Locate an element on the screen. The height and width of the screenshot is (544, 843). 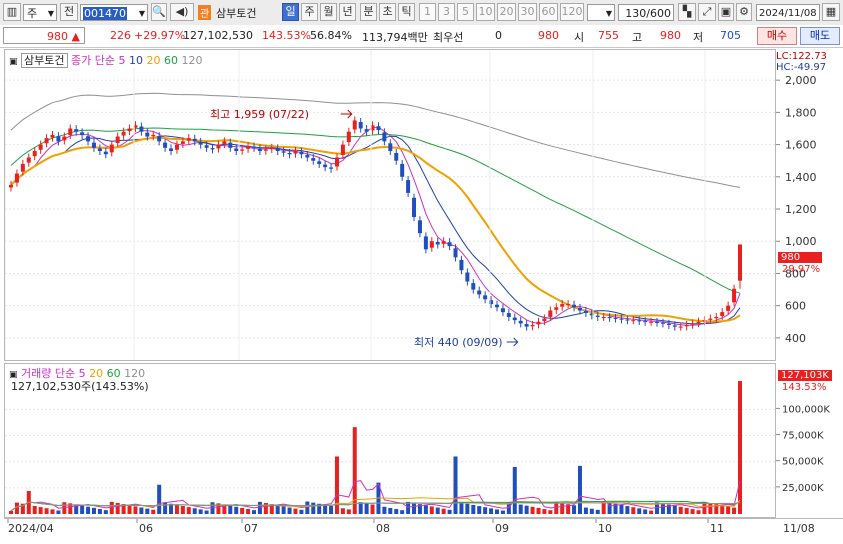
interval-60: 60 is located at coordinates (548, 12).